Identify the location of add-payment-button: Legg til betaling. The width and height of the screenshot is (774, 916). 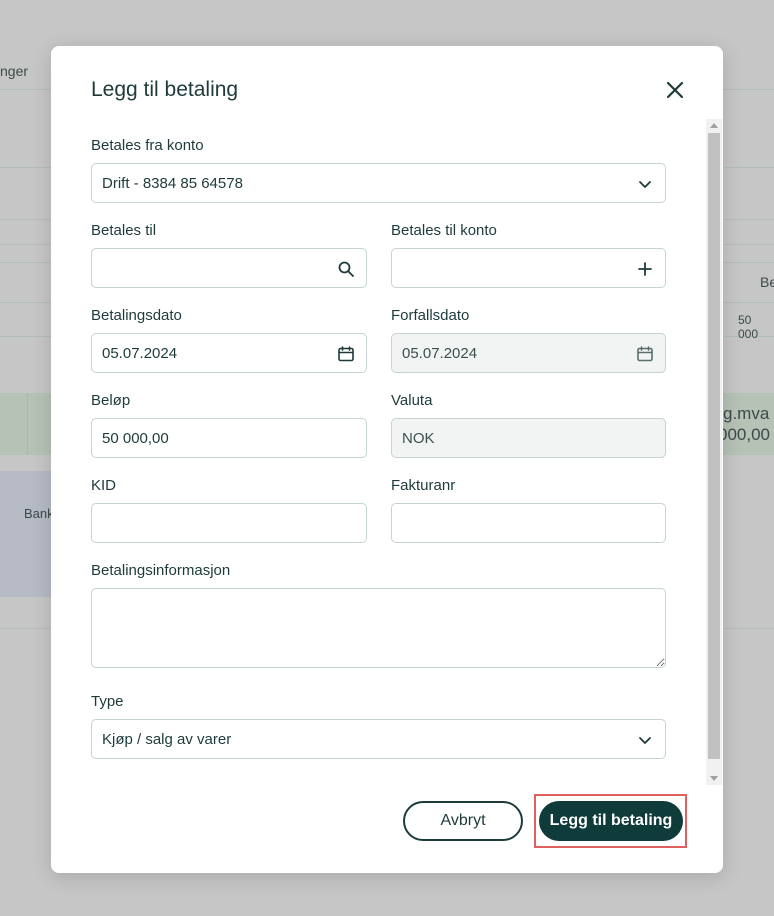
(611, 821).